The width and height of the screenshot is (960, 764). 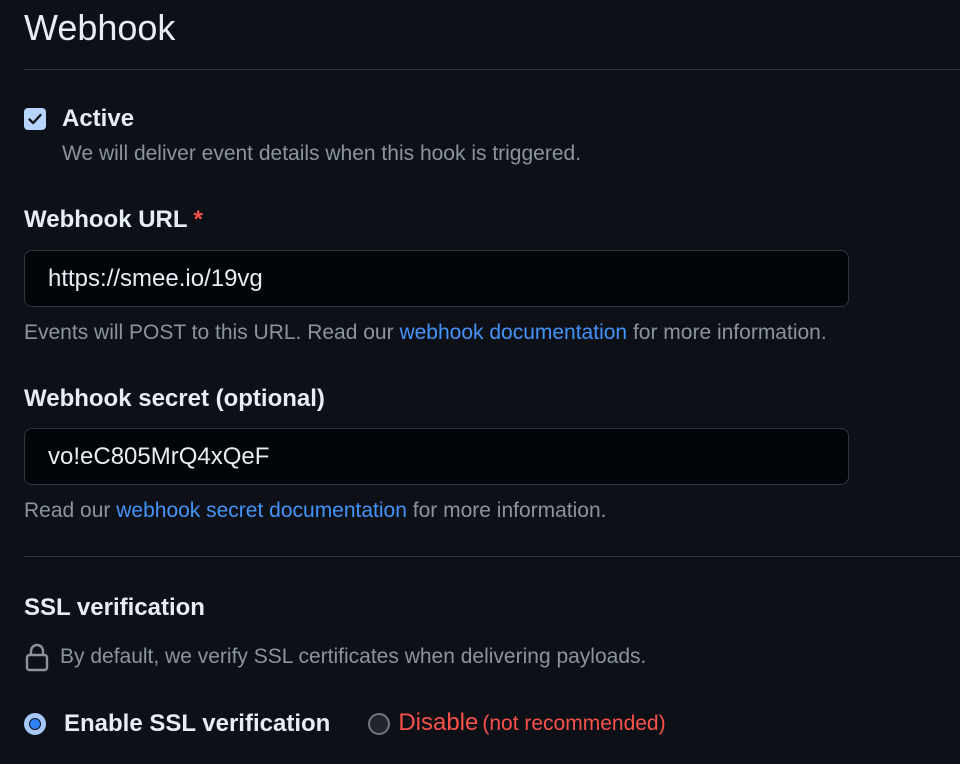 I want to click on header-divider, so click(x=492, y=69).